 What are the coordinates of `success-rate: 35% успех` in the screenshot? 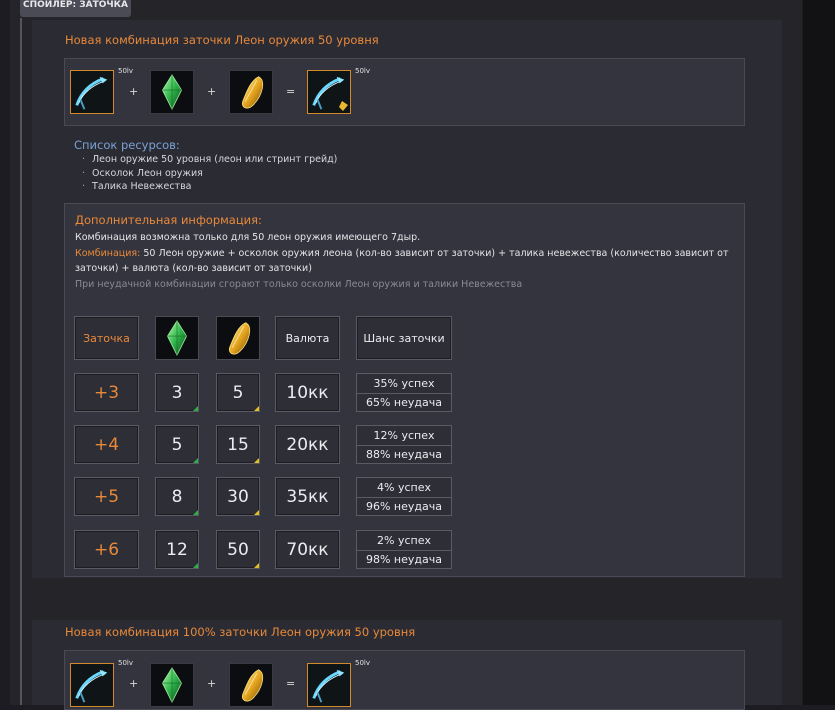 It's located at (404, 383).